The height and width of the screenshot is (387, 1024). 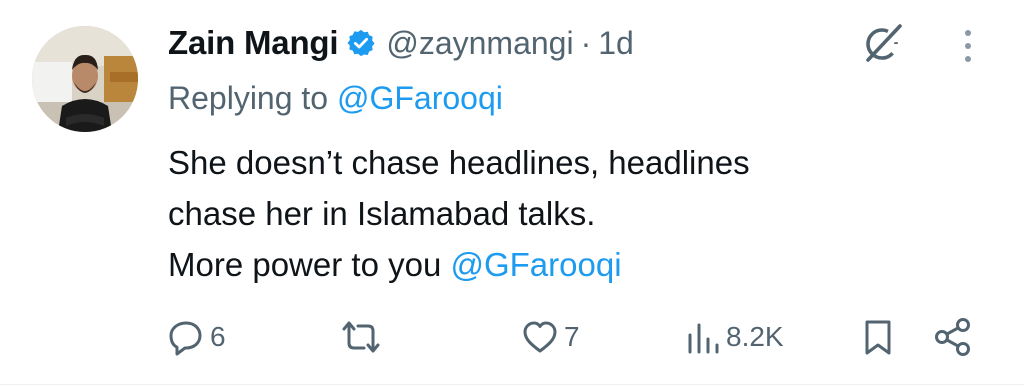 I want to click on reply-icon, so click(x=185, y=338).